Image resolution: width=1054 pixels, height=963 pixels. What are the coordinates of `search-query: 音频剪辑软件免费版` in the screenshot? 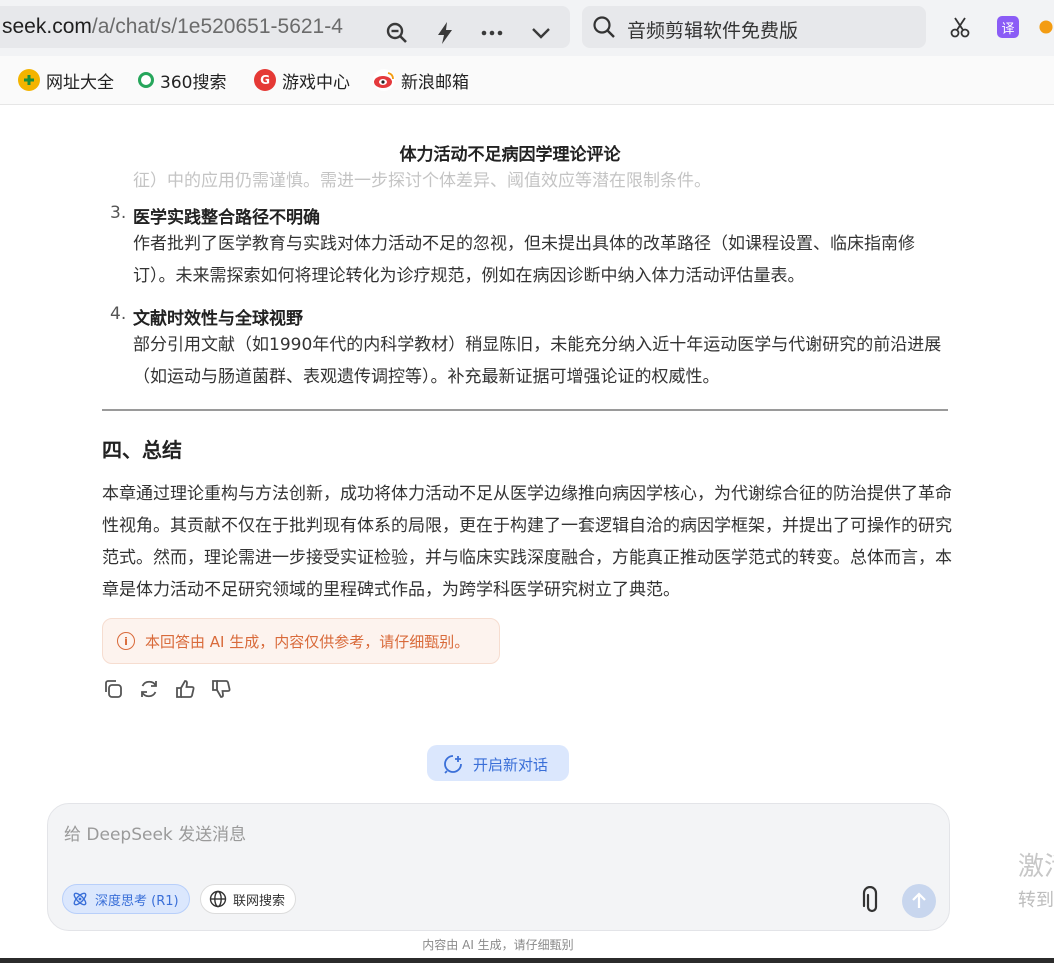 It's located at (712, 29).